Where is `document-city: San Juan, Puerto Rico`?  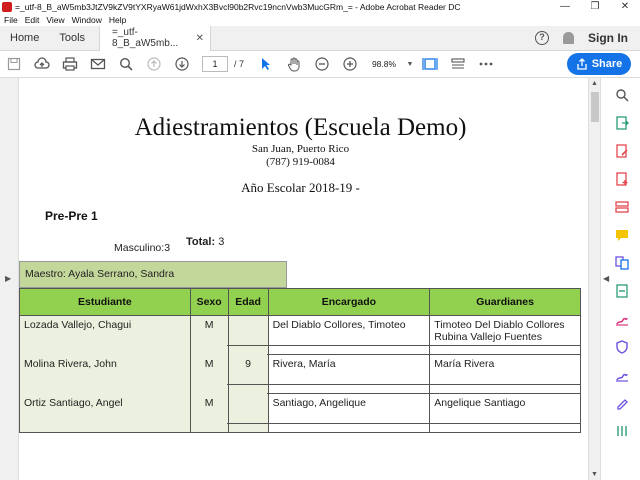 document-city: San Juan, Puerto Rico is located at coordinates (300, 149).